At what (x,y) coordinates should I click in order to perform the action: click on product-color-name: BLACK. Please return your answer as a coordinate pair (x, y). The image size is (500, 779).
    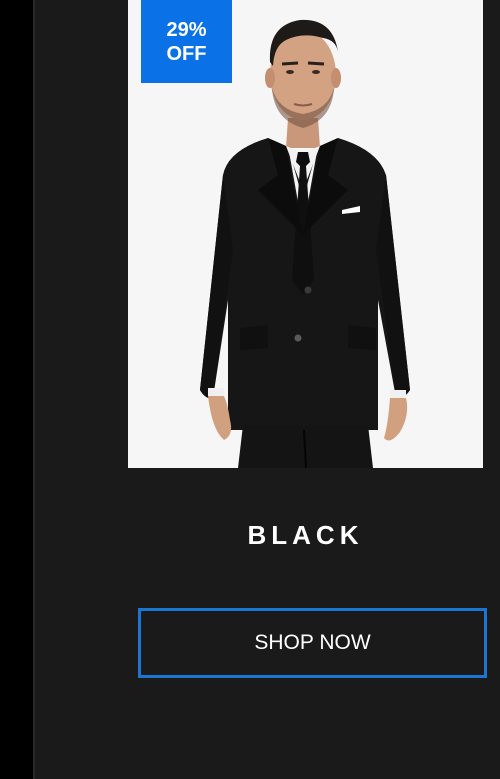
    Looking at the image, I should click on (305, 535).